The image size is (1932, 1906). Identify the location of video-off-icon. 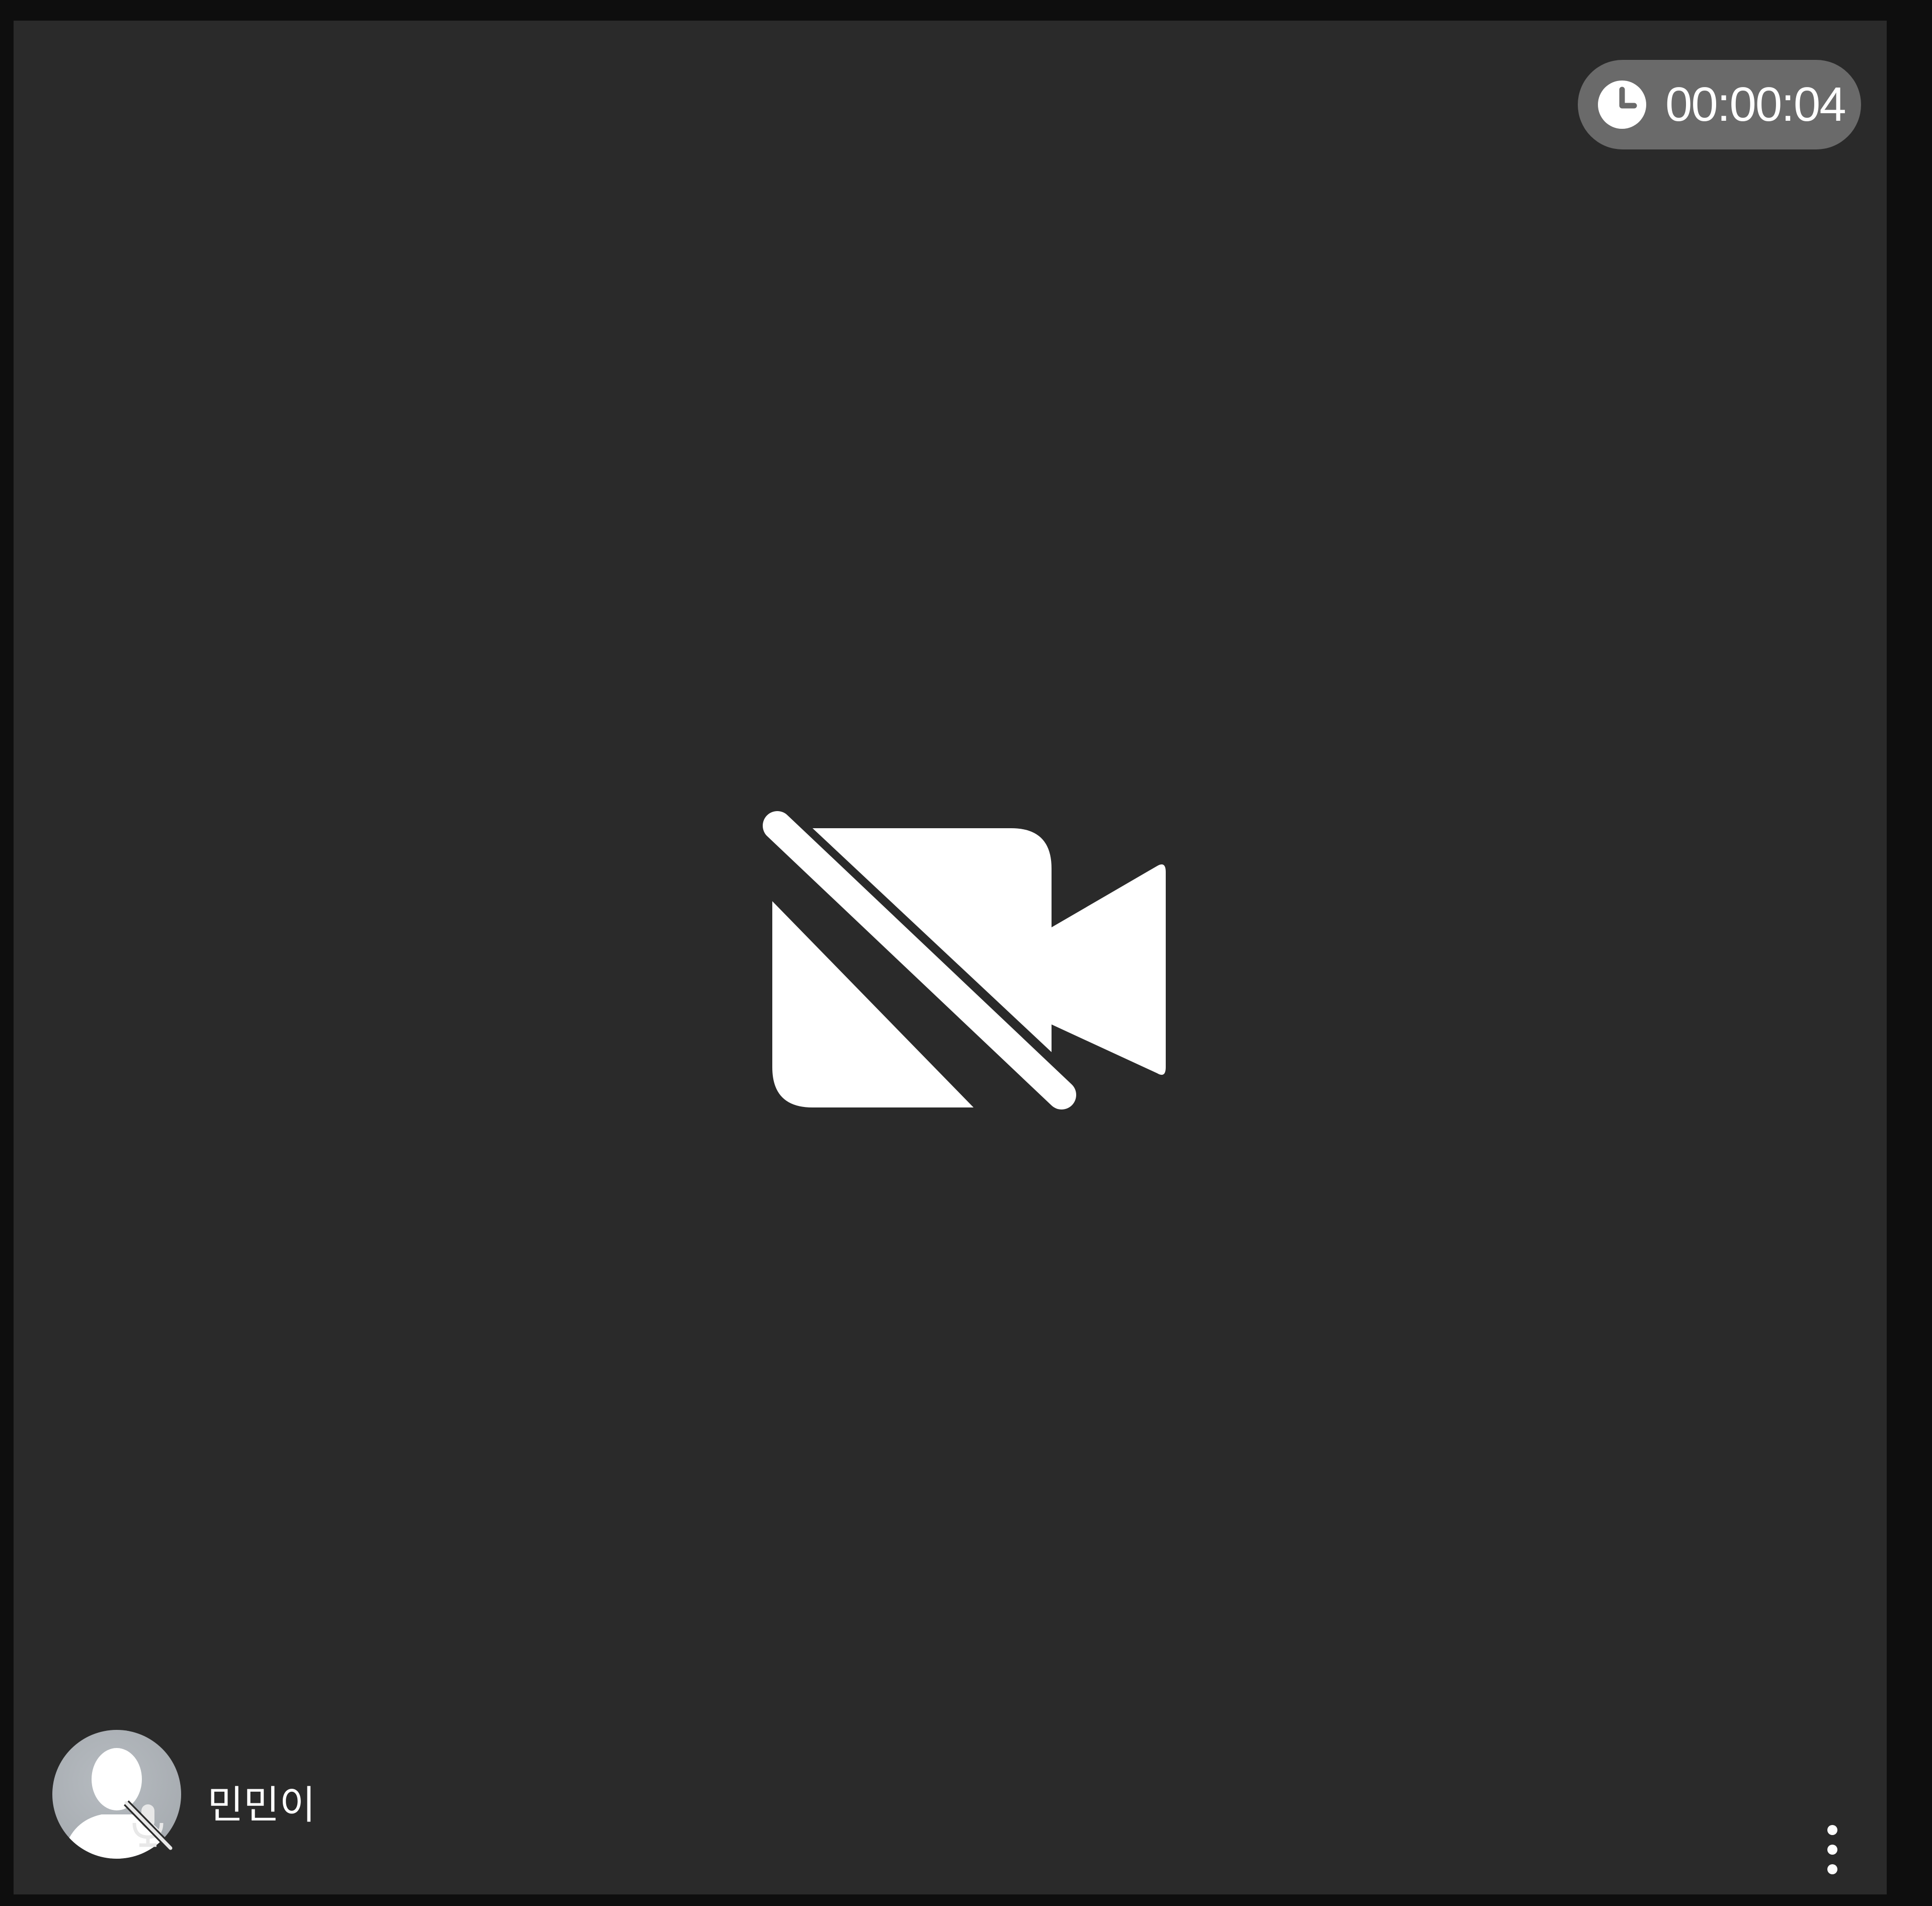
(964, 960).